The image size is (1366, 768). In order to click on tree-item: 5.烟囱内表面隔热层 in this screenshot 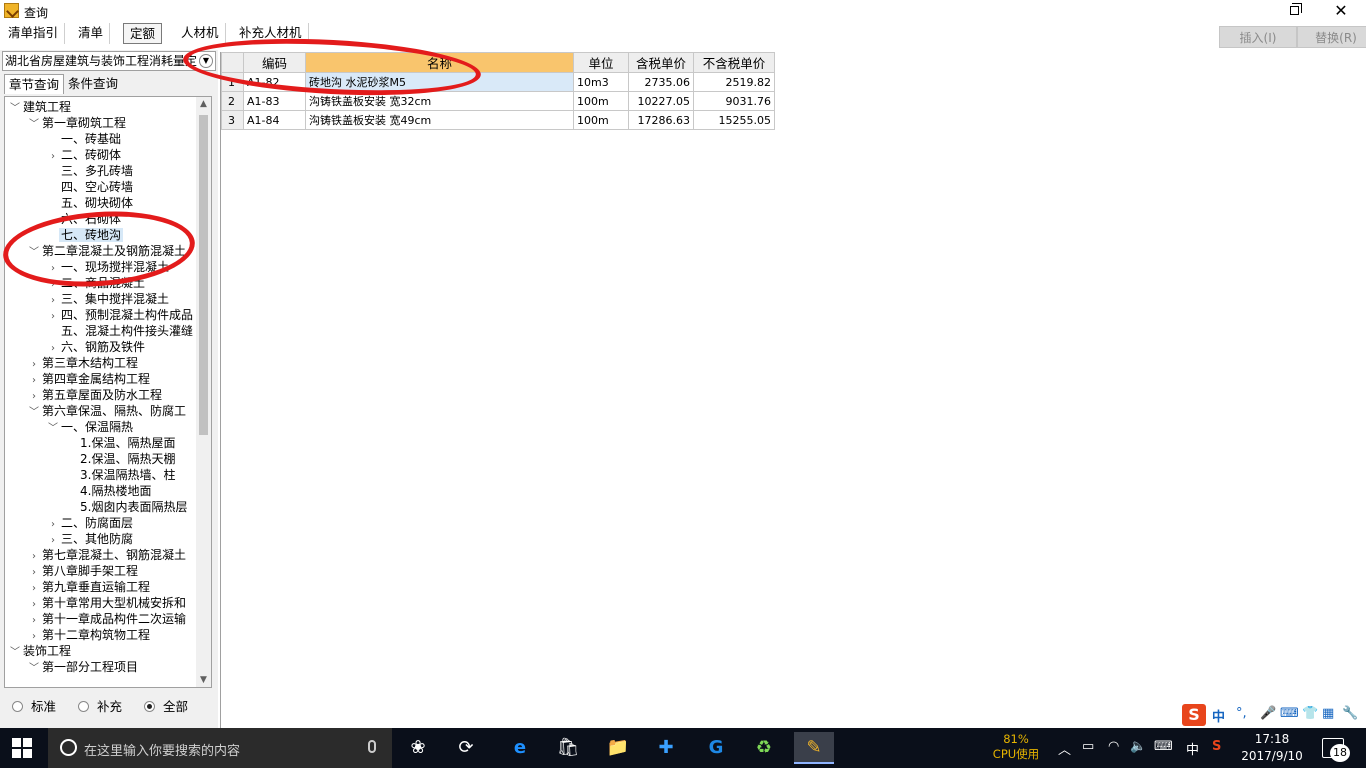, I will do `click(127, 507)`.